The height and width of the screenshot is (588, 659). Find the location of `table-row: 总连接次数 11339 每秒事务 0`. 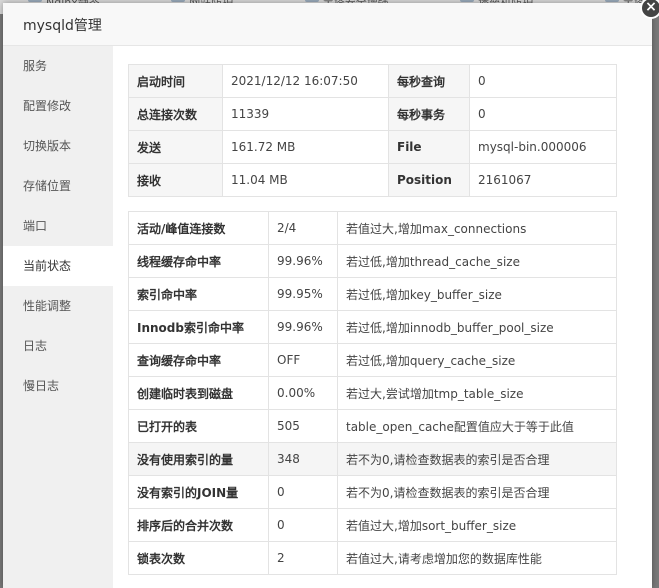

table-row: 总连接次数 11339 每秒事务 0 is located at coordinates (372, 114).